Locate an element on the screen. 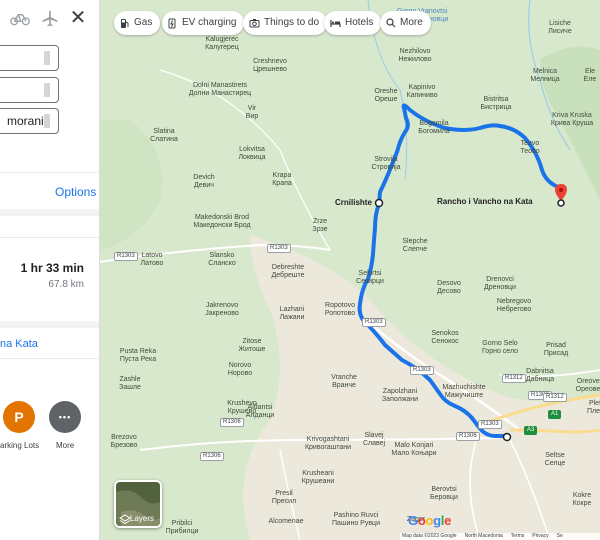 The width and height of the screenshot is (600, 540). place-label: Lokvitsa Локвица is located at coordinates (251, 154).